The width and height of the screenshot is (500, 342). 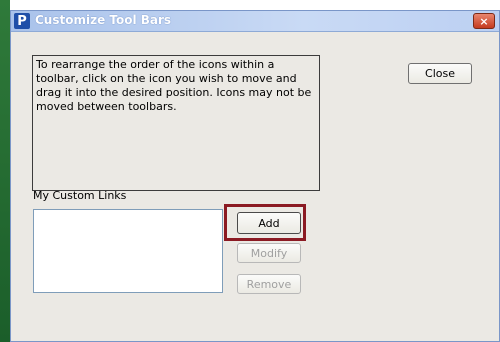 What do you see at coordinates (5, 171) in the screenshot?
I see `background-strip` at bounding box center [5, 171].